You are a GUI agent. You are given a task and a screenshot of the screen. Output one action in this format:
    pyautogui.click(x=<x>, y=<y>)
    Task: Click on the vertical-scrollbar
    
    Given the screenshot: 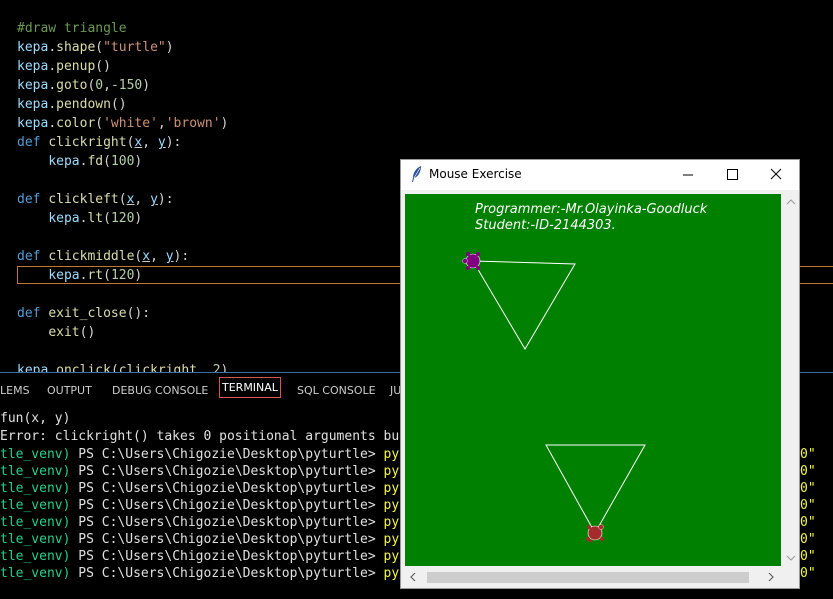 What is the action you would take?
    pyautogui.click(x=791, y=380)
    